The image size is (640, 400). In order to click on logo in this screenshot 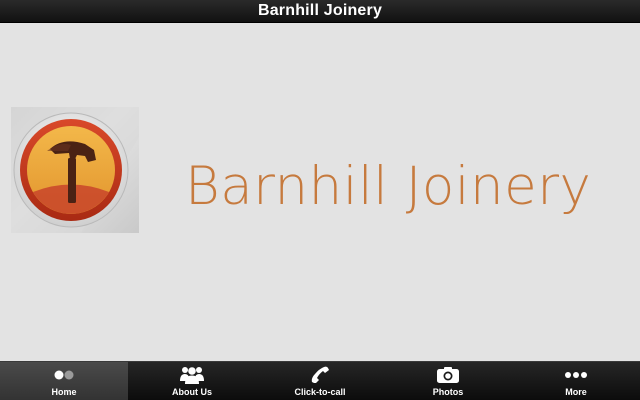, I will do `click(75, 170)`.